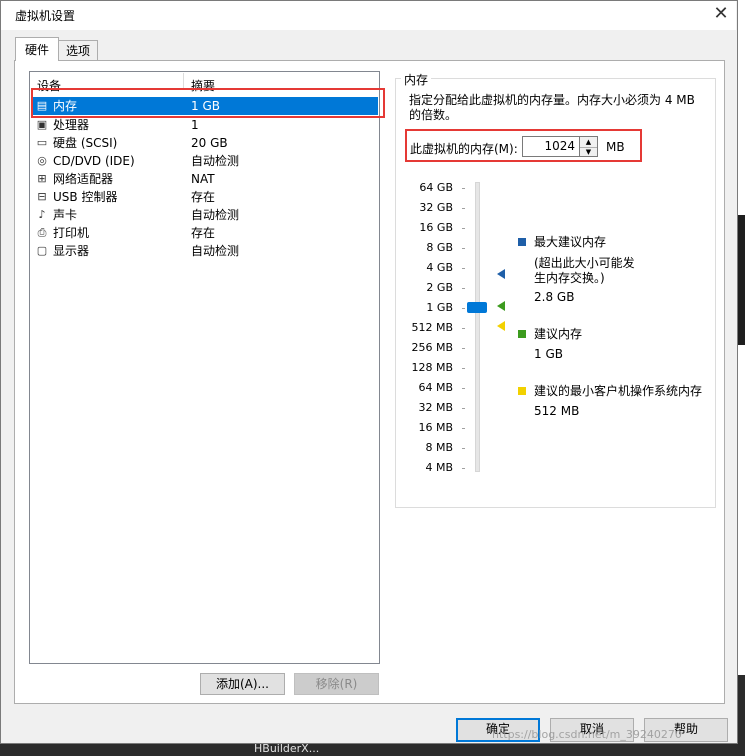 The width and height of the screenshot is (745, 756). I want to click on device-summary: NAT, so click(203, 179).